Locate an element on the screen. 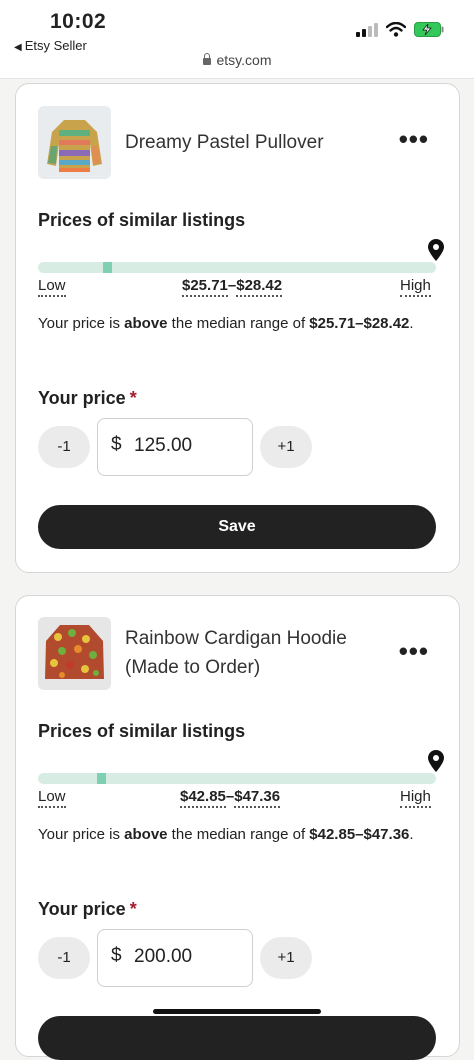  median-range-label: $42.85–$47.36 is located at coordinates (230, 798).